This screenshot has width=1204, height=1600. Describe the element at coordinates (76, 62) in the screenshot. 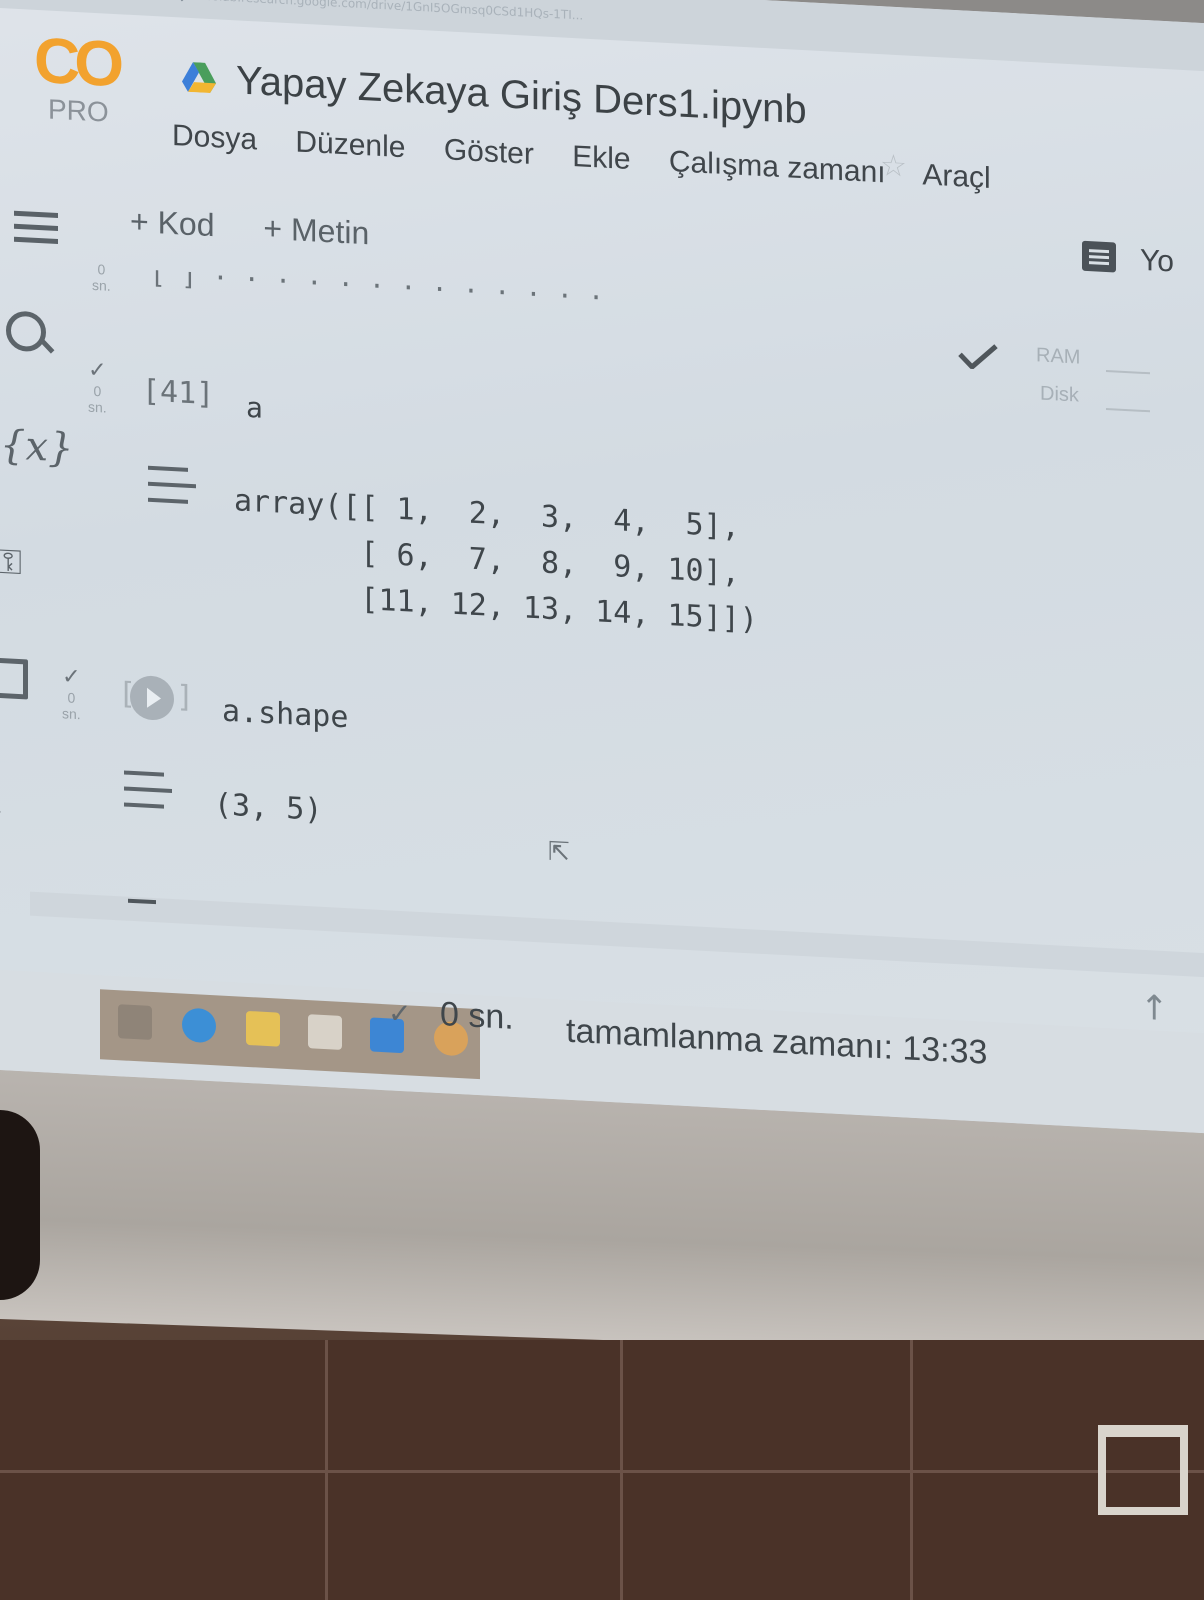

I see `colab-logo-mark: CO` at that location.